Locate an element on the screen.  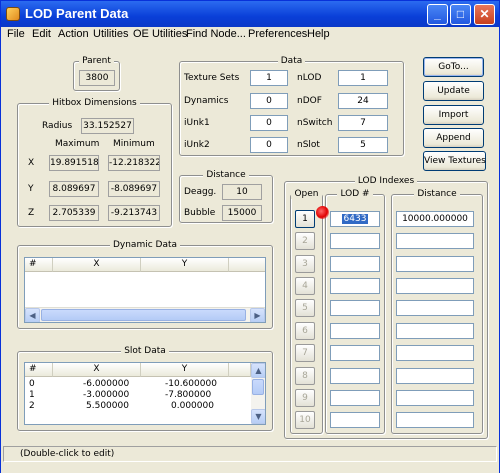
dynamic-hscrollbar: ◀ ▶ is located at coordinates (145, 314).